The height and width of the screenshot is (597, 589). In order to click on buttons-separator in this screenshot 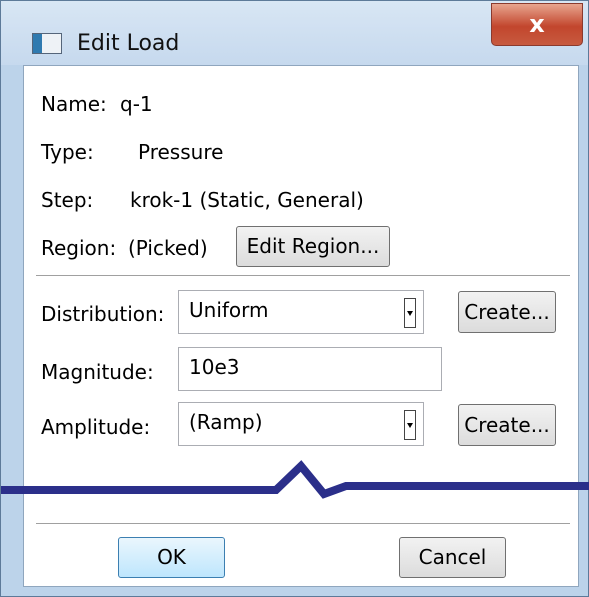, I will do `click(303, 523)`.